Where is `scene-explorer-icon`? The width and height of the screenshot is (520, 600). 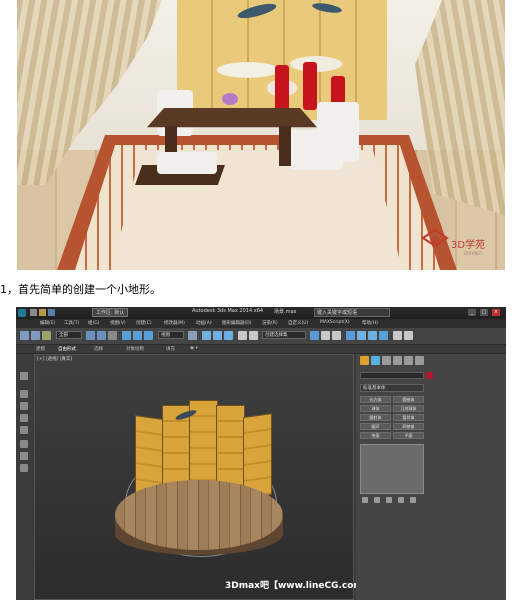 scene-explorer-icon is located at coordinates (24, 376).